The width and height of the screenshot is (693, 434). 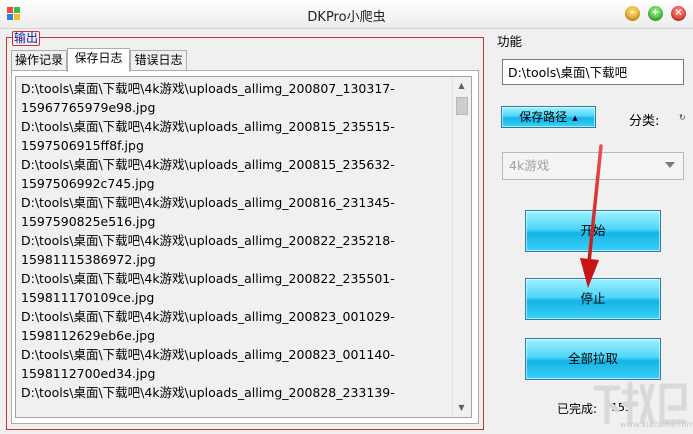 What do you see at coordinates (88, 335) in the screenshot?
I see `log-line: 1598112629eb6e.jpg` at bounding box center [88, 335].